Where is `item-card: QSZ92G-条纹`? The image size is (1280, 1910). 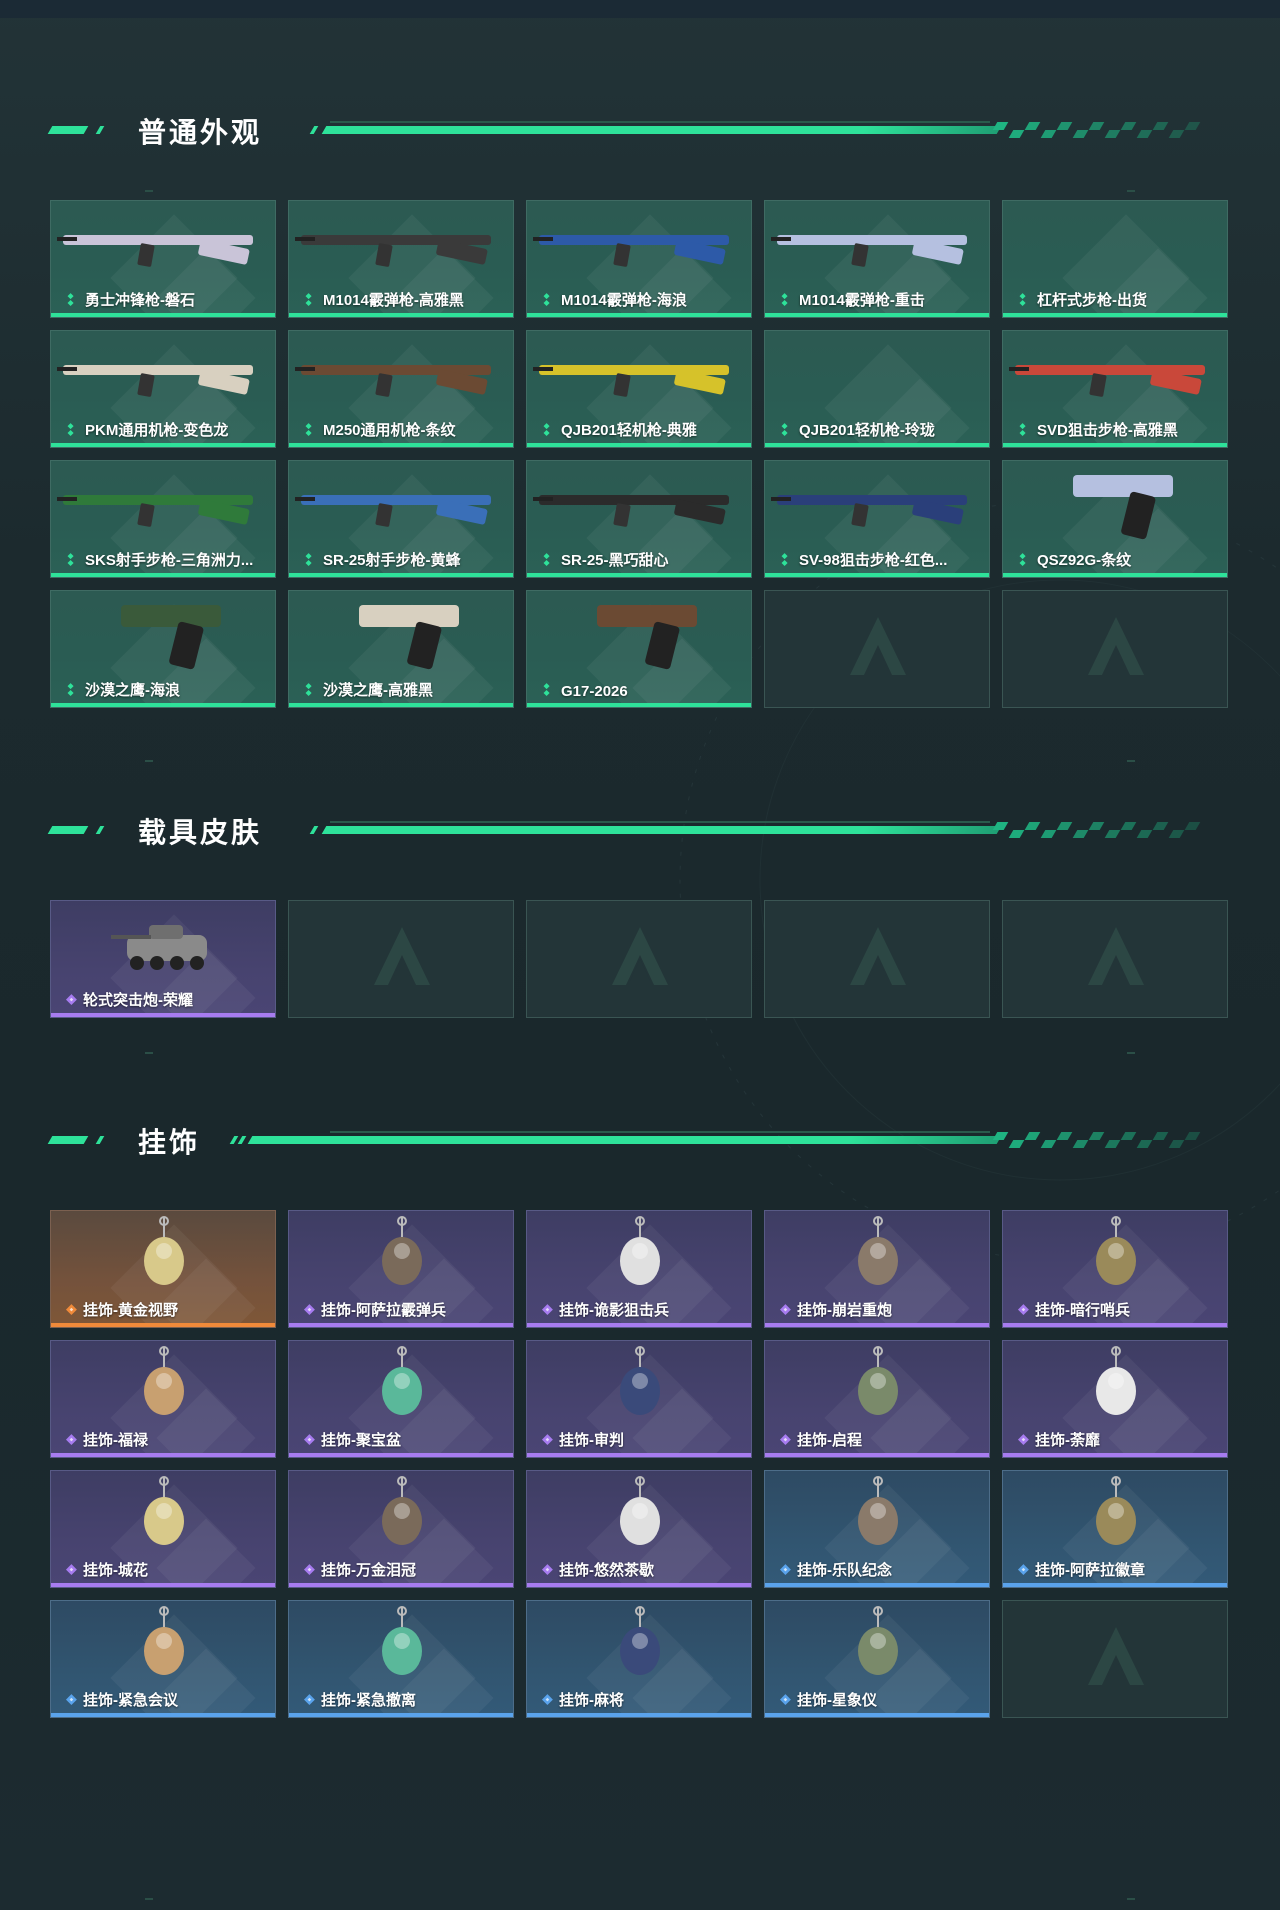
item-card: QSZ92G-条纹 is located at coordinates (1115, 519).